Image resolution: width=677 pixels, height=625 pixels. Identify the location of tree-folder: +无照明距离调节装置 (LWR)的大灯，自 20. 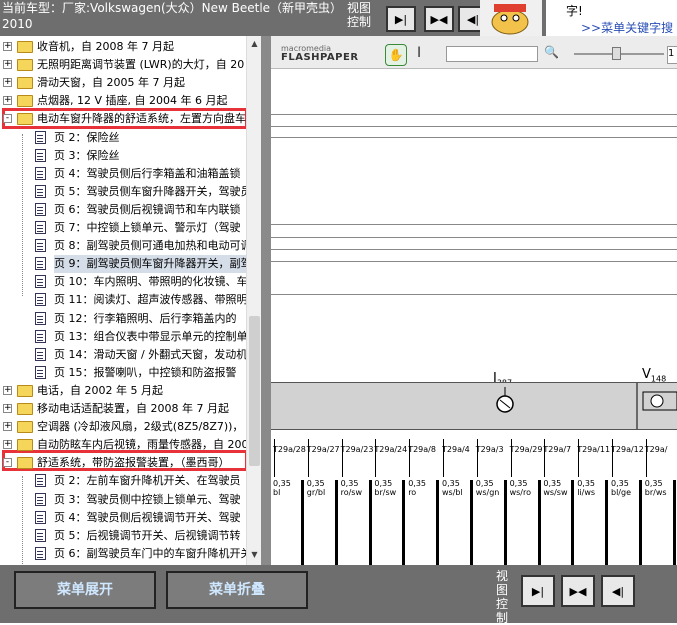
(129, 65).